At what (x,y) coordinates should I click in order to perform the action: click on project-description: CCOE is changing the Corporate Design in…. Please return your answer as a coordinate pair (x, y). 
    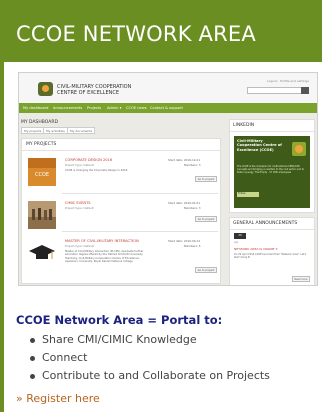
    Looking at the image, I should click on (97, 170).